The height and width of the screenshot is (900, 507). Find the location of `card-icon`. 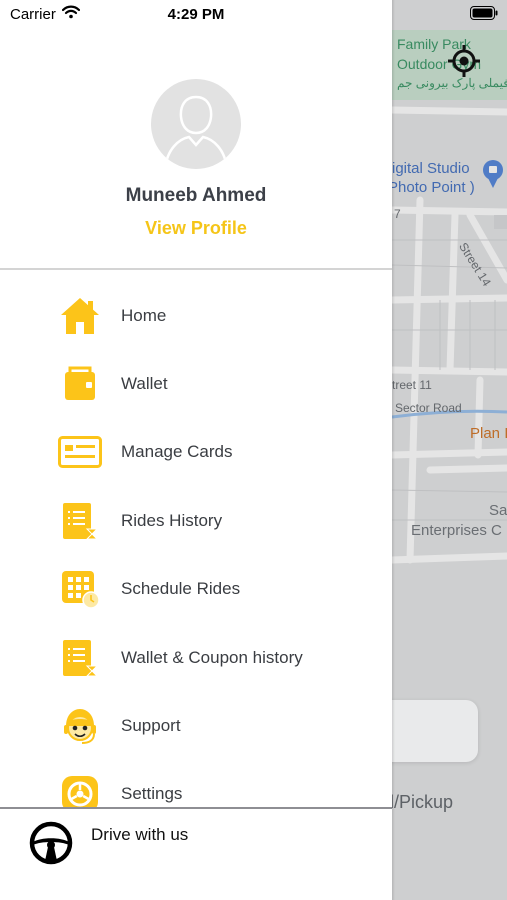

card-icon is located at coordinates (80, 452).